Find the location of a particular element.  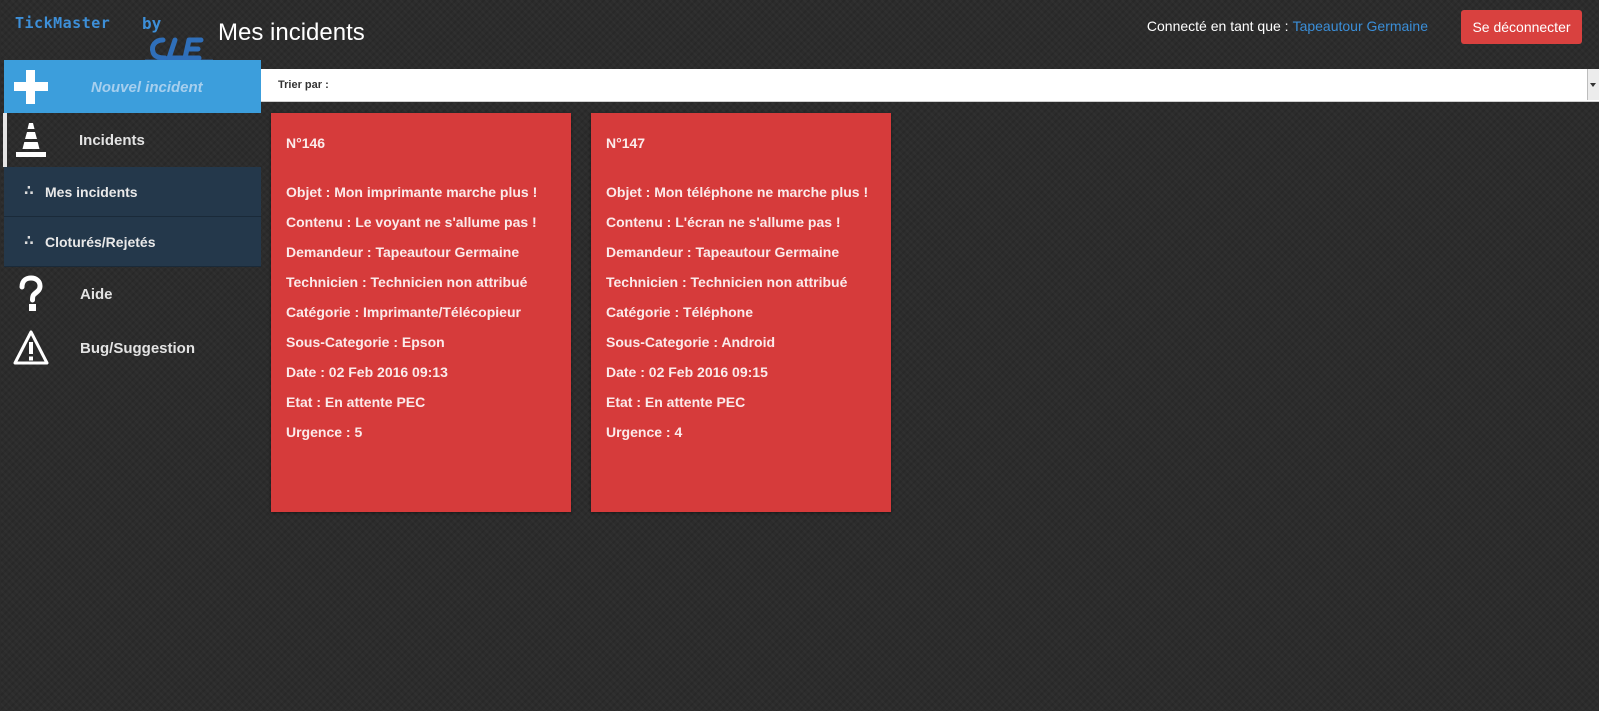

logo-brand-text: TickMaster is located at coordinates (63, 23).